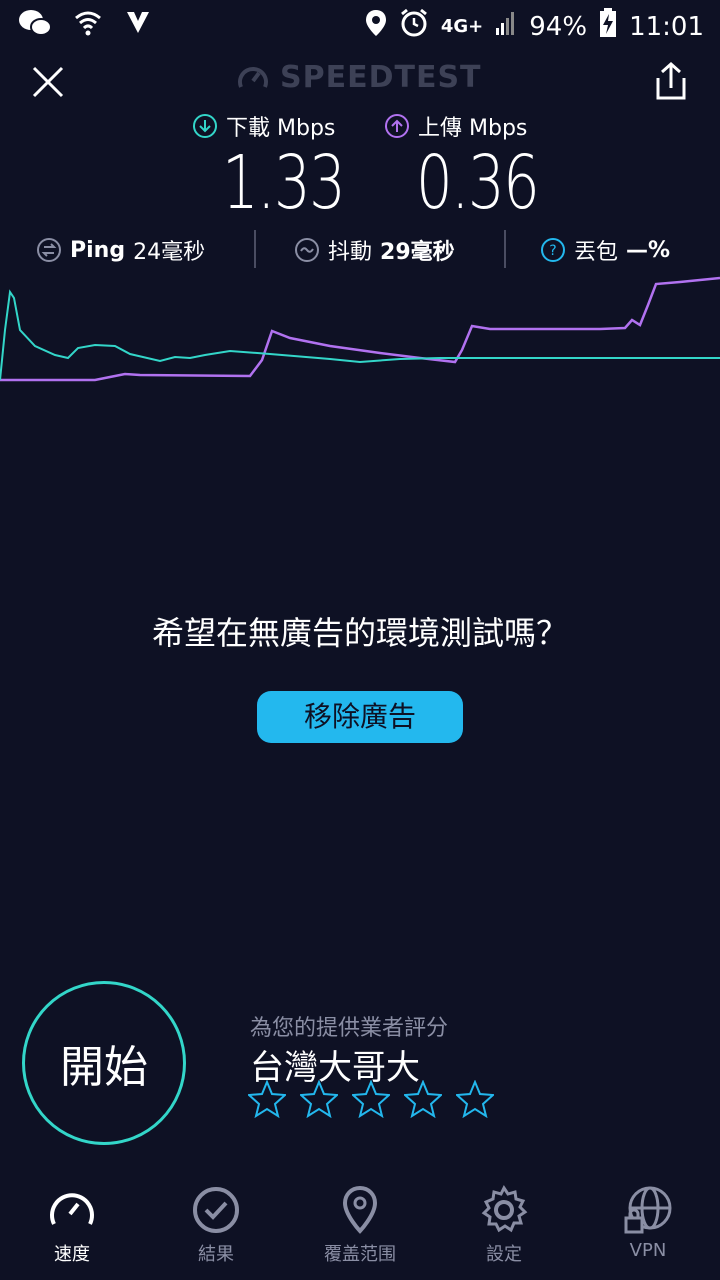  I want to click on share-button, so click(671, 82).